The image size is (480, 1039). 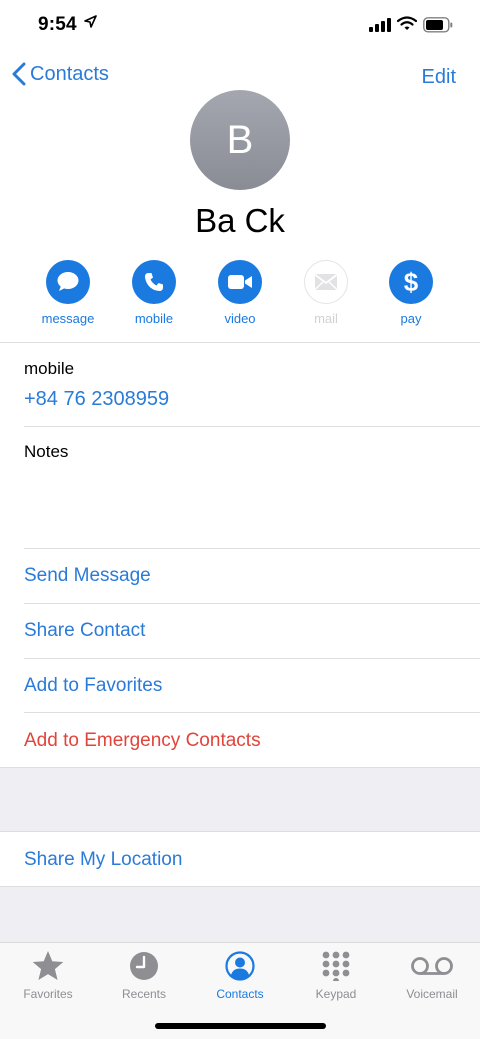 I want to click on back-label: Contacts, so click(x=69, y=73).